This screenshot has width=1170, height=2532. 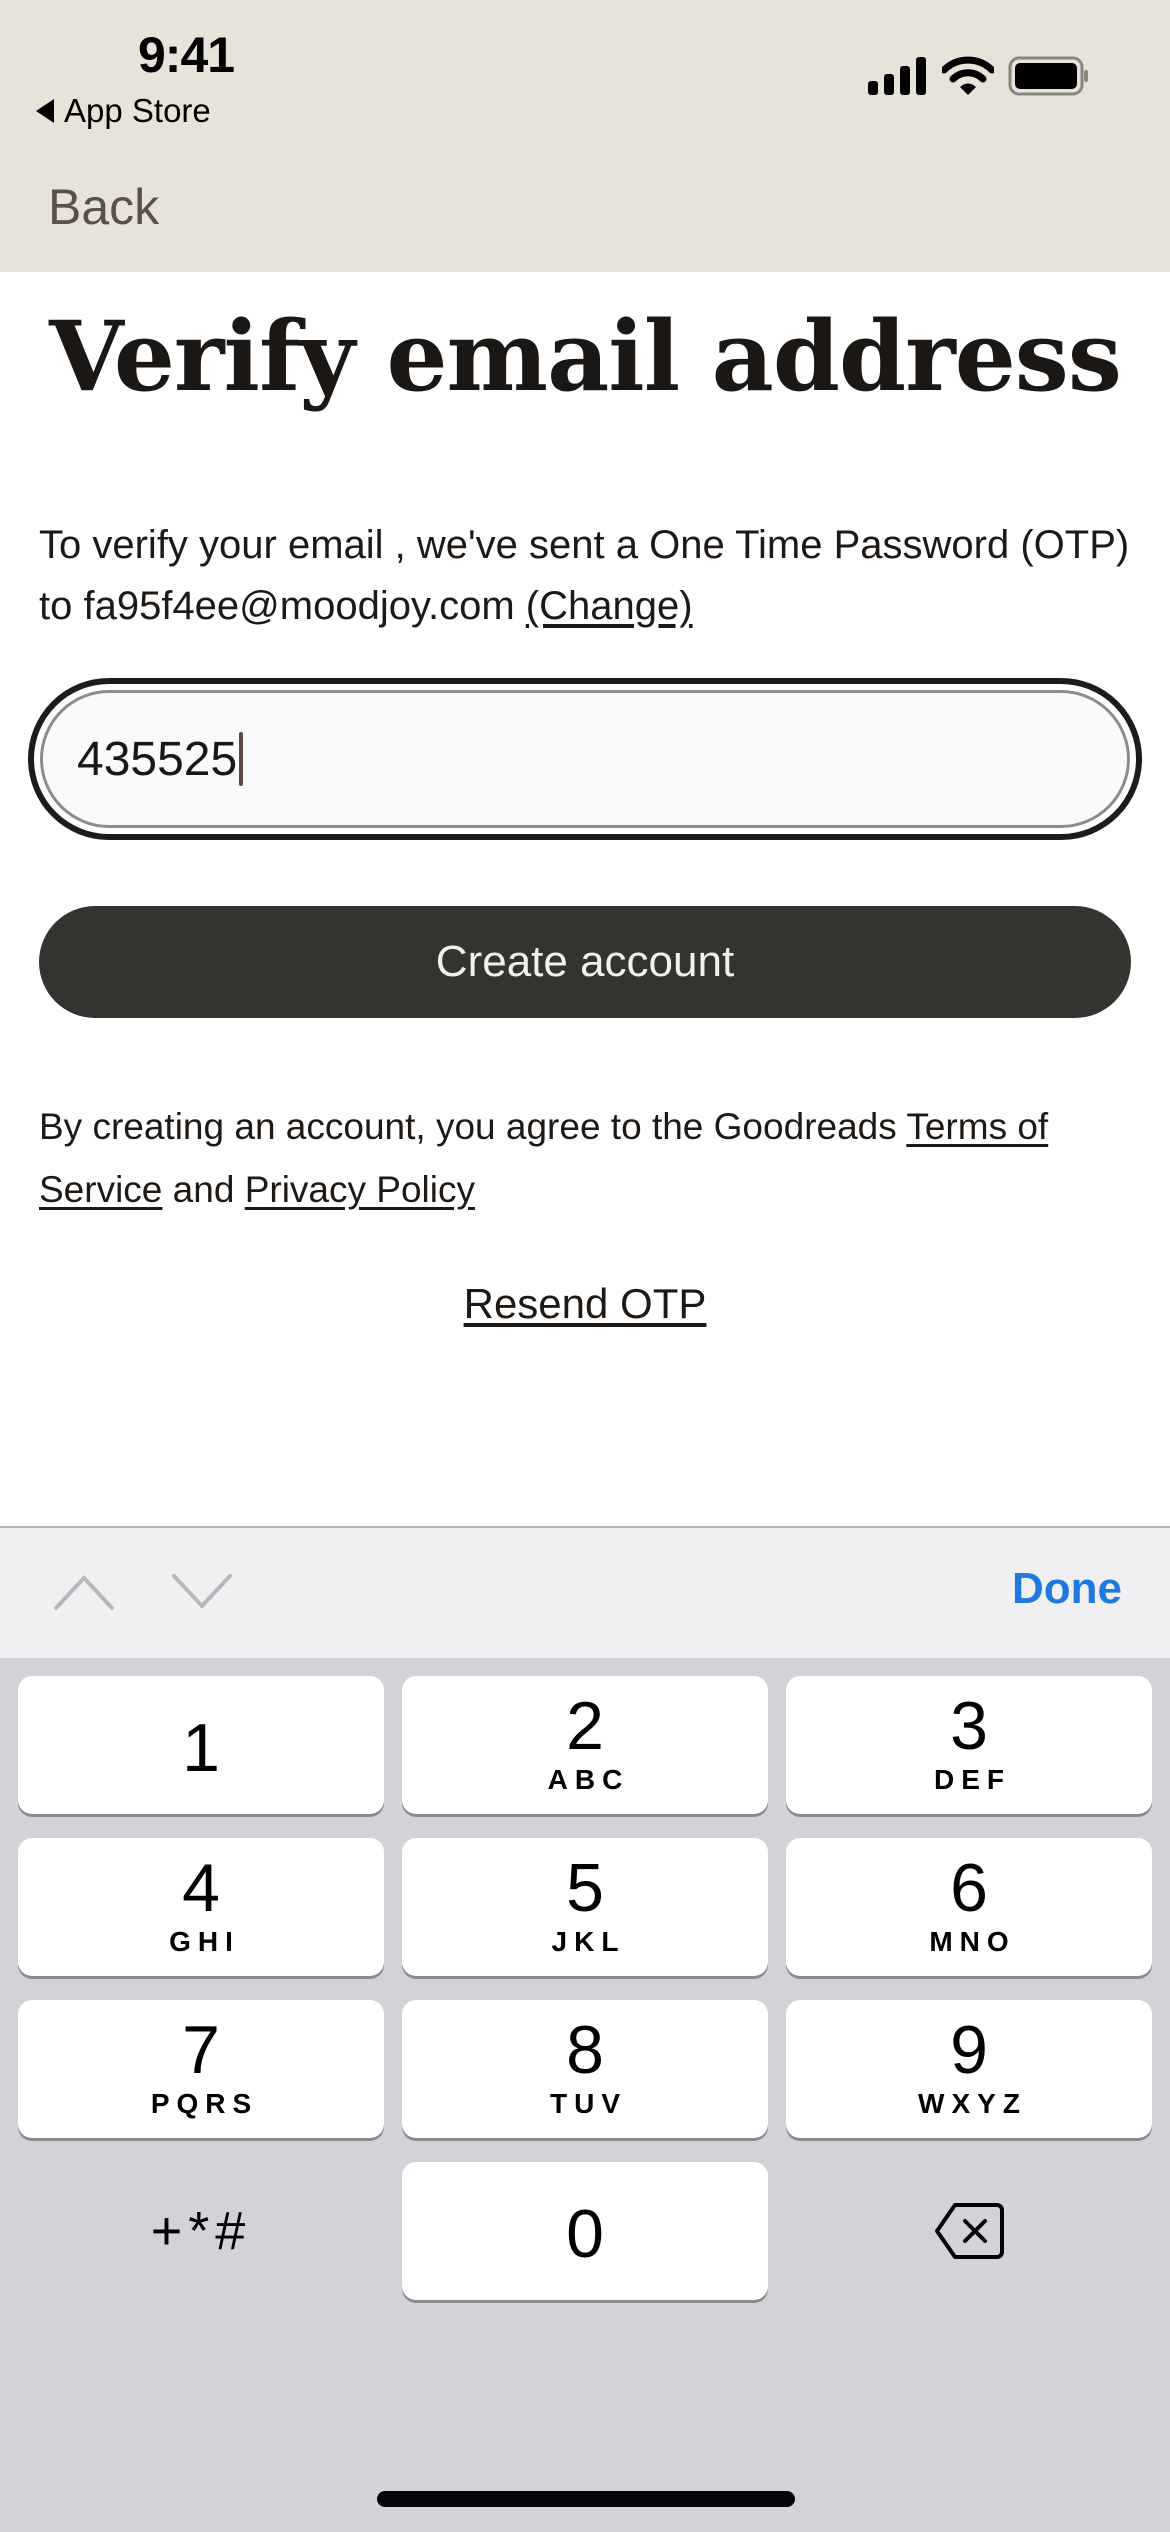 I want to click on key-digit: 8, so click(x=585, y=2050).